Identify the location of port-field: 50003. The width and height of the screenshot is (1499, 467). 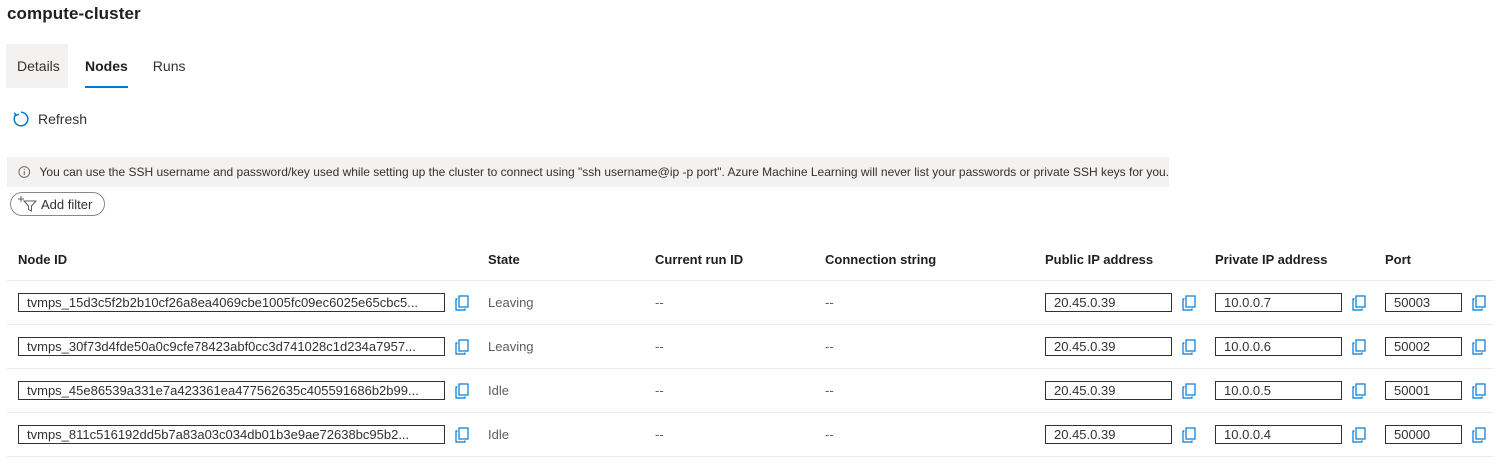
(1423, 302).